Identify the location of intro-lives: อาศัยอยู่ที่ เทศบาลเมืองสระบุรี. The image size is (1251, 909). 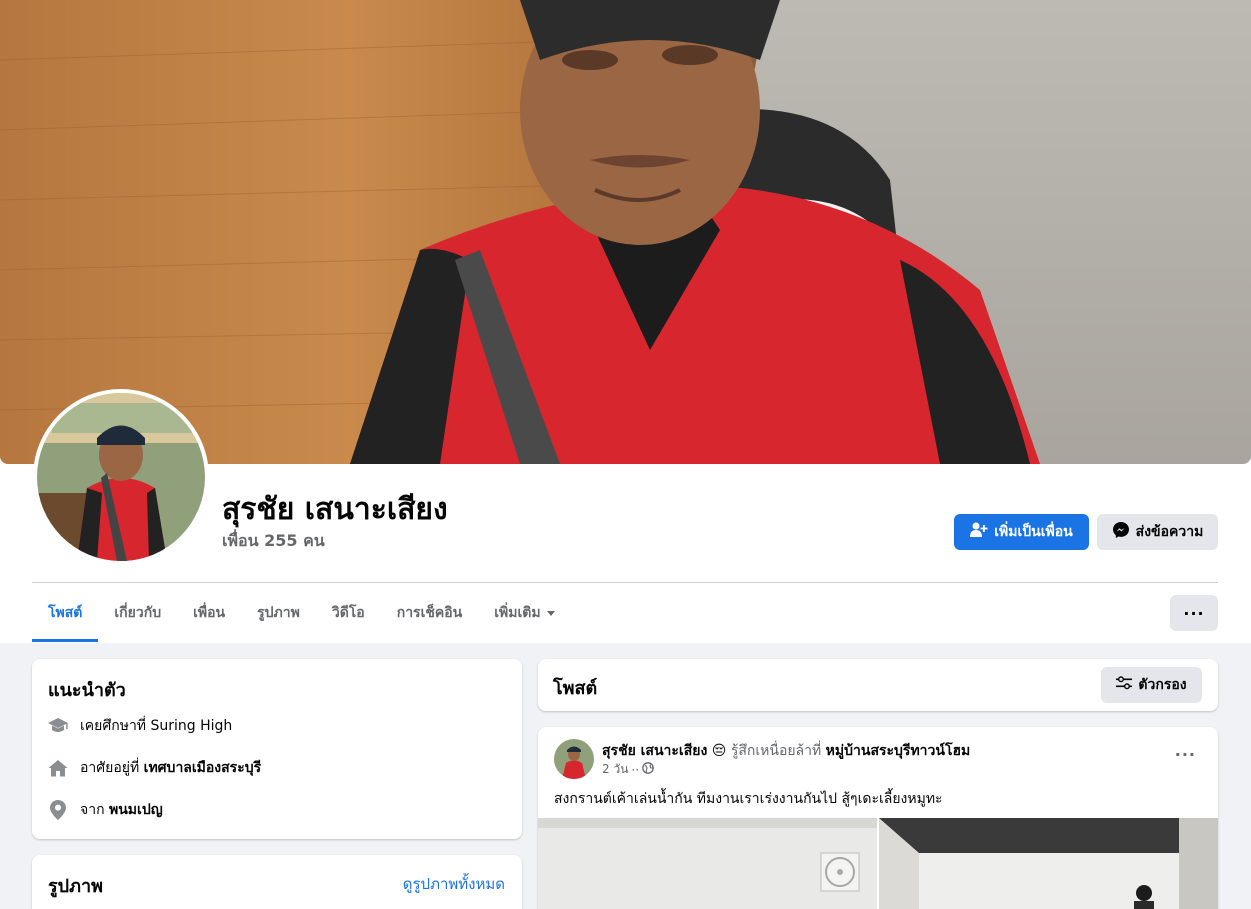
(154, 768).